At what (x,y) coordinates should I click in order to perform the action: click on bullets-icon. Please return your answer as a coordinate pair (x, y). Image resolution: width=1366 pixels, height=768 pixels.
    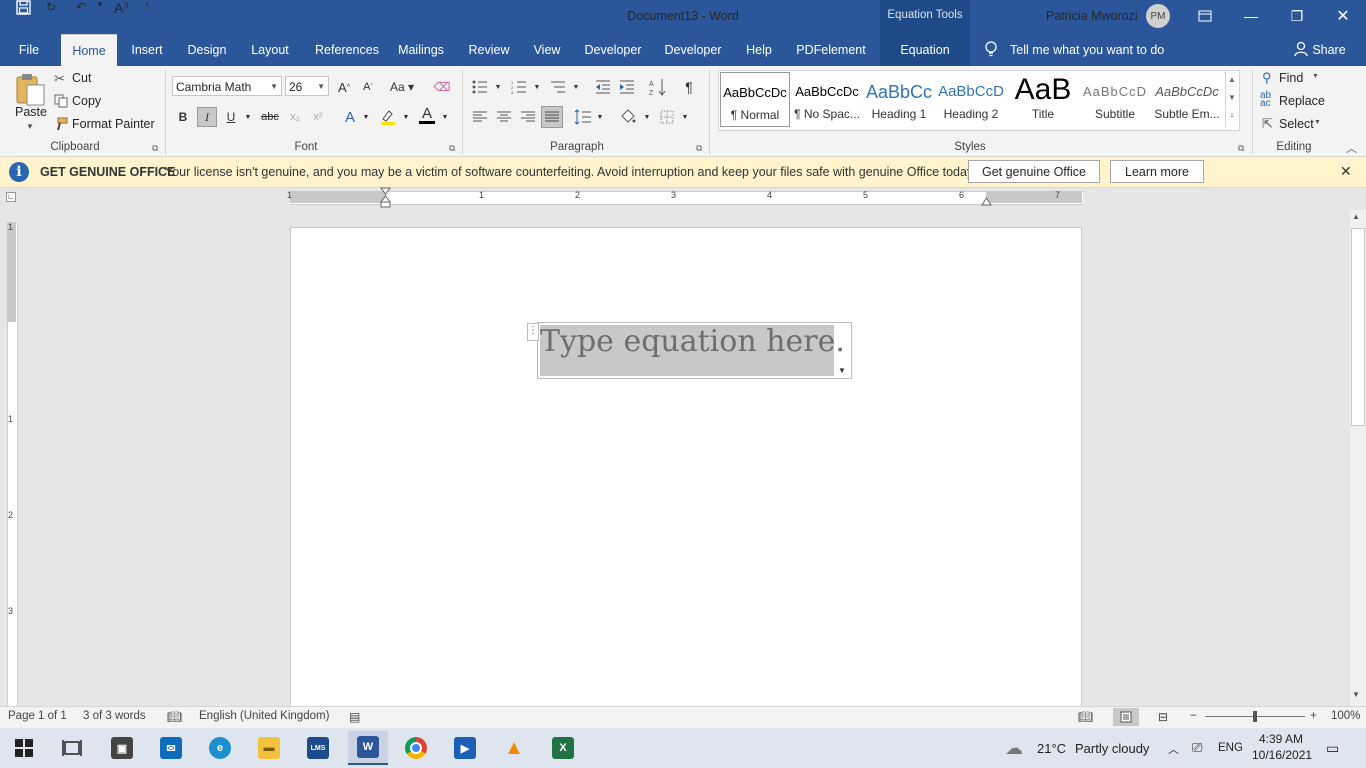
    Looking at the image, I should click on (480, 87).